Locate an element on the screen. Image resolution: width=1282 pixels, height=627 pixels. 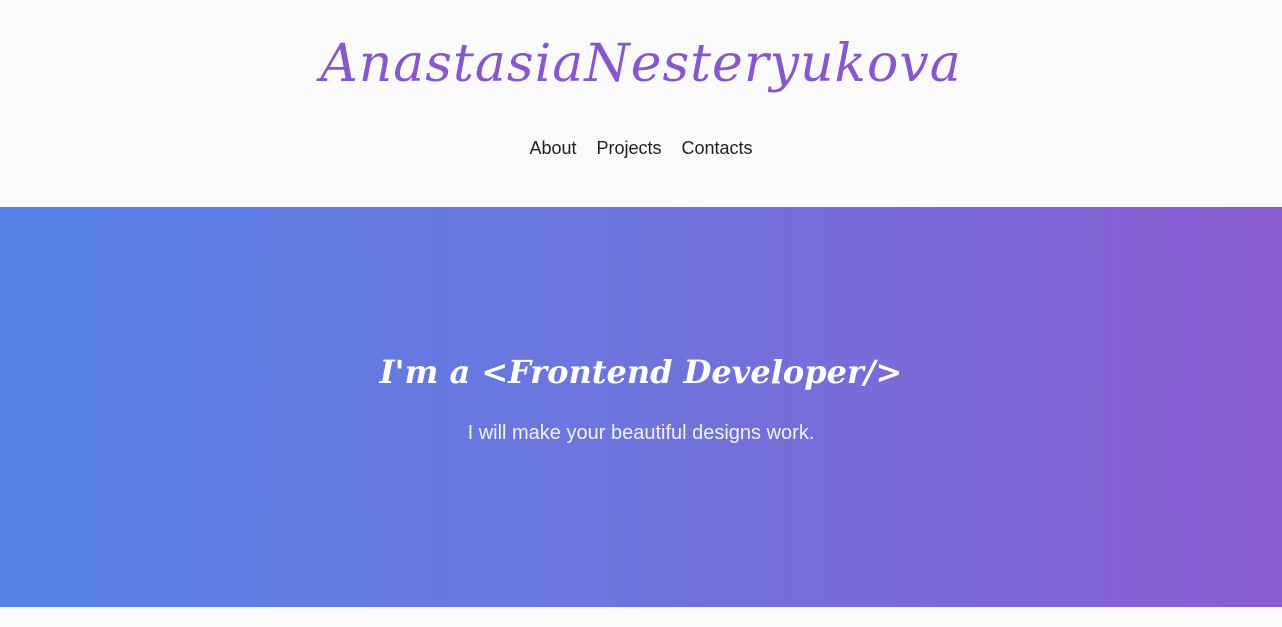
main-nav: About Projects Contacts is located at coordinates (641, 148).